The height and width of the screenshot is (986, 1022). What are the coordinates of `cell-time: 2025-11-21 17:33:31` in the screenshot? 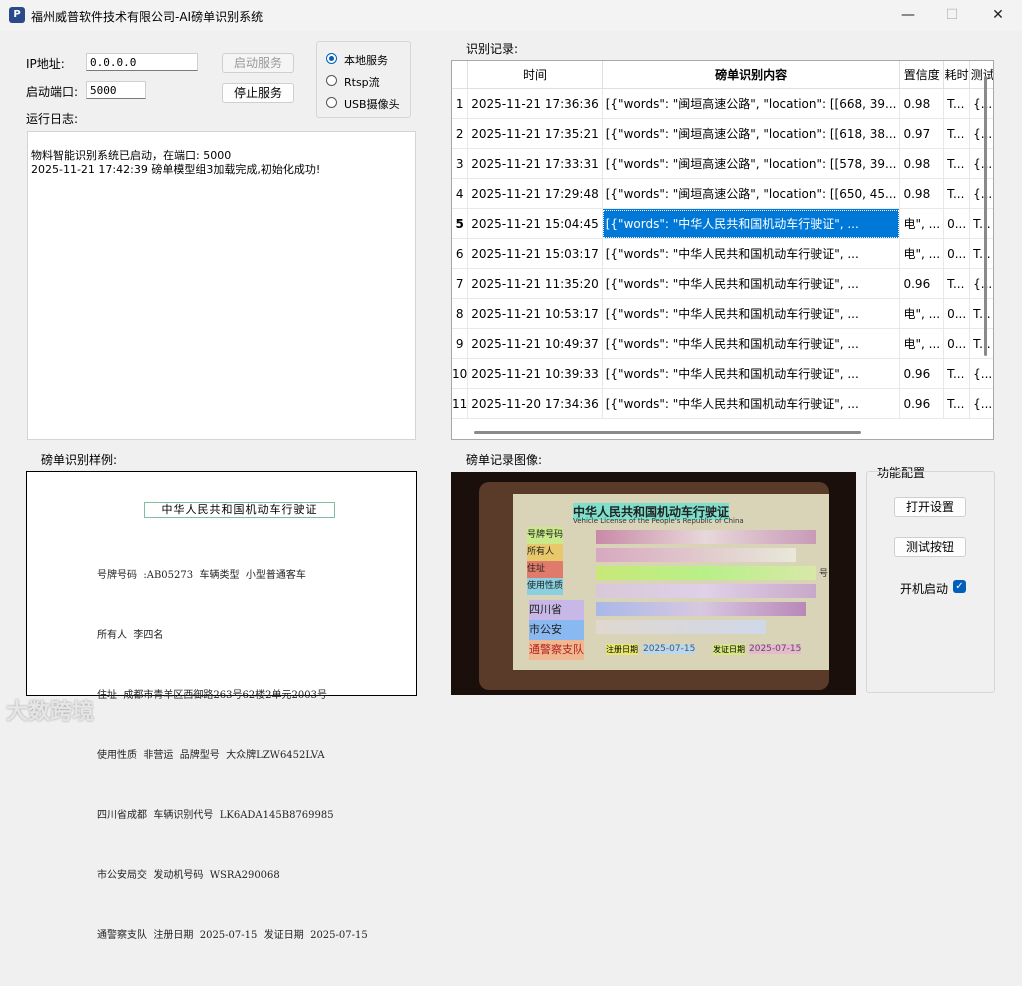 It's located at (535, 163).